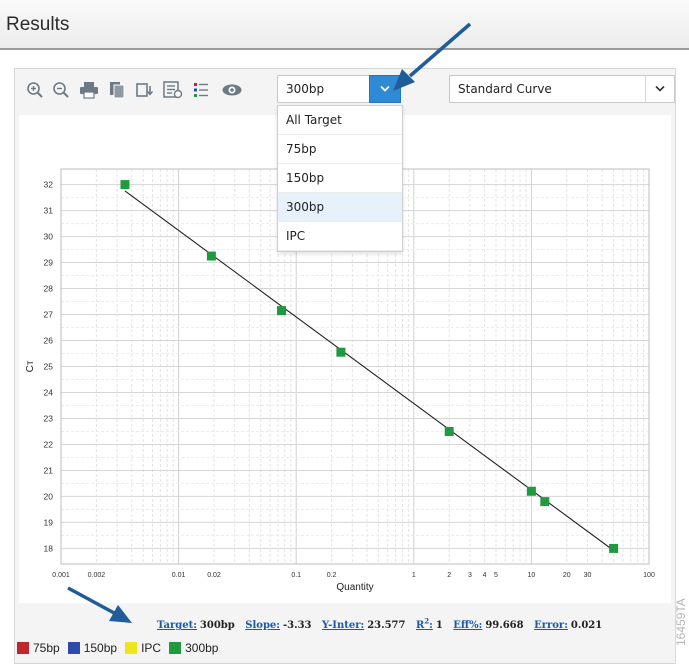 The width and height of the screenshot is (689, 664). Describe the element at coordinates (586, 626) in the screenshot. I see `error-stat-value: 0.021` at that location.